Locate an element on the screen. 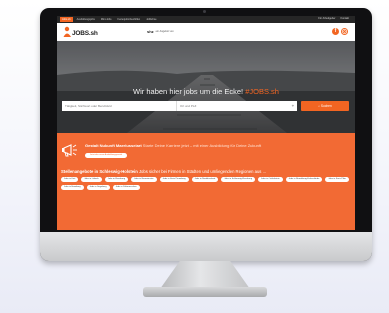 Image resolution: width=389 pixels, height=313 pixels. site-header: JOBS.sh shz ein Angebot von f is located at coordinates (206, 32).